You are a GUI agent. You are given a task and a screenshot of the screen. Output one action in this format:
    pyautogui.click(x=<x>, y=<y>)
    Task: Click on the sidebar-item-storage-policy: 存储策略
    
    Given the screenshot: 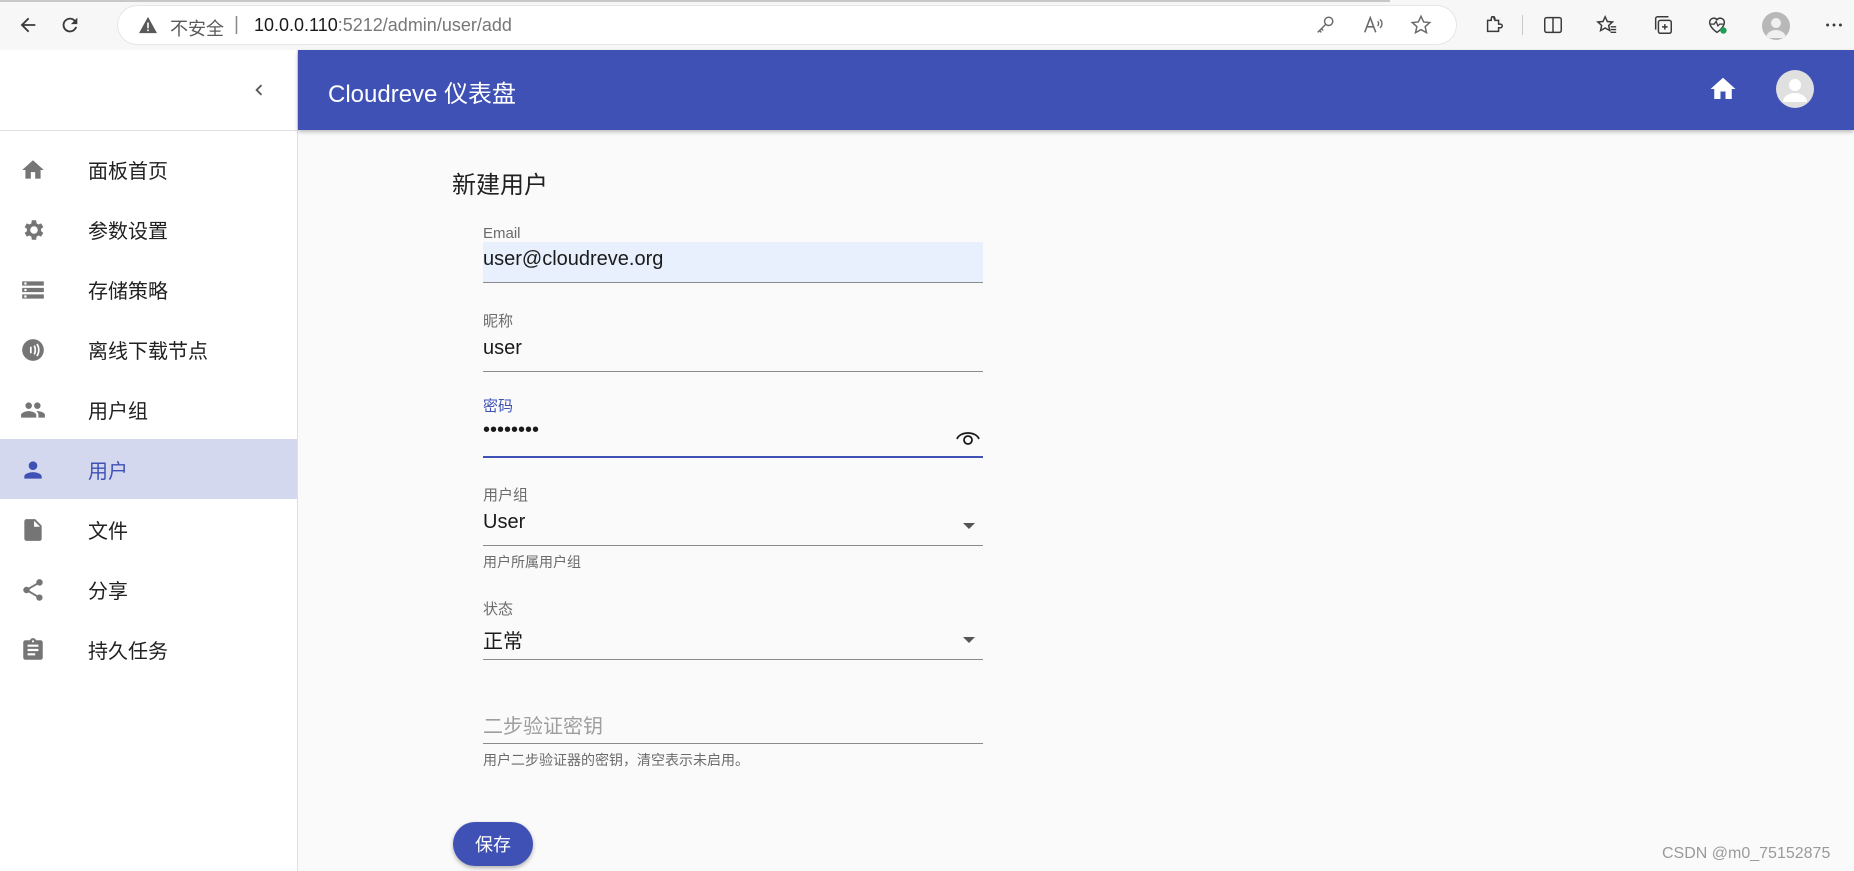 What is the action you would take?
    pyautogui.click(x=148, y=289)
    